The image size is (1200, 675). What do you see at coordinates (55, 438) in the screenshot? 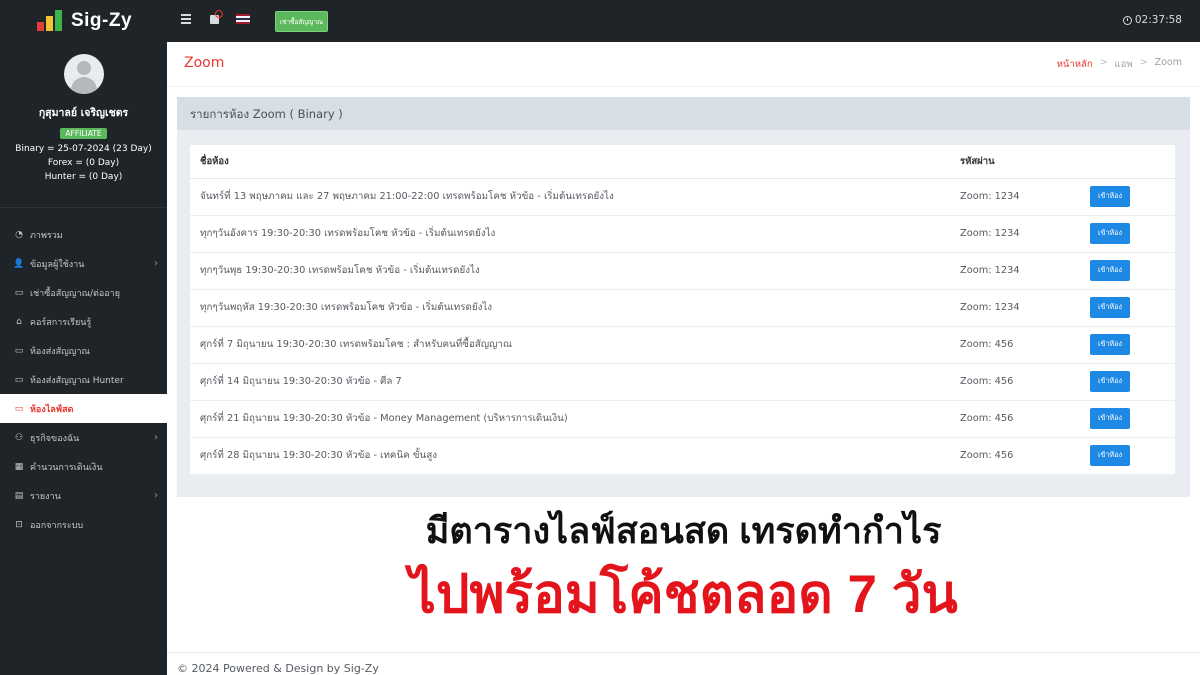
I see `sidebar-item-label: ธุรกิจของฉัน` at bounding box center [55, 438].